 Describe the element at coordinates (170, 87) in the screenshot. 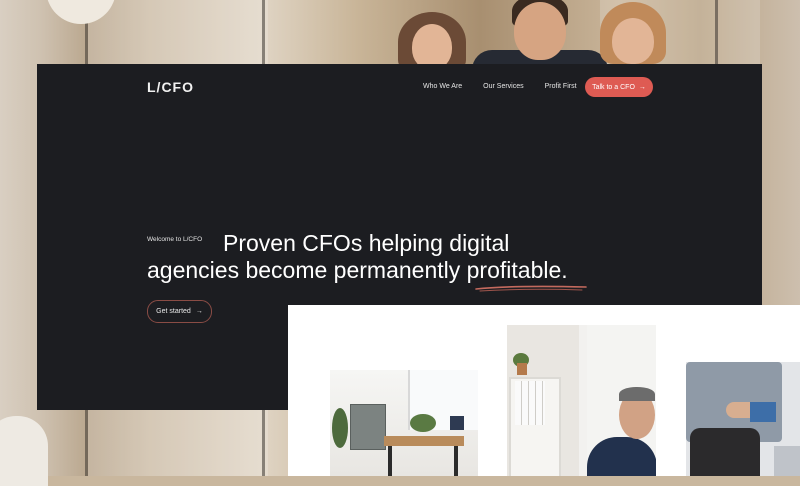

I see `logo: L/CFO` at that location.